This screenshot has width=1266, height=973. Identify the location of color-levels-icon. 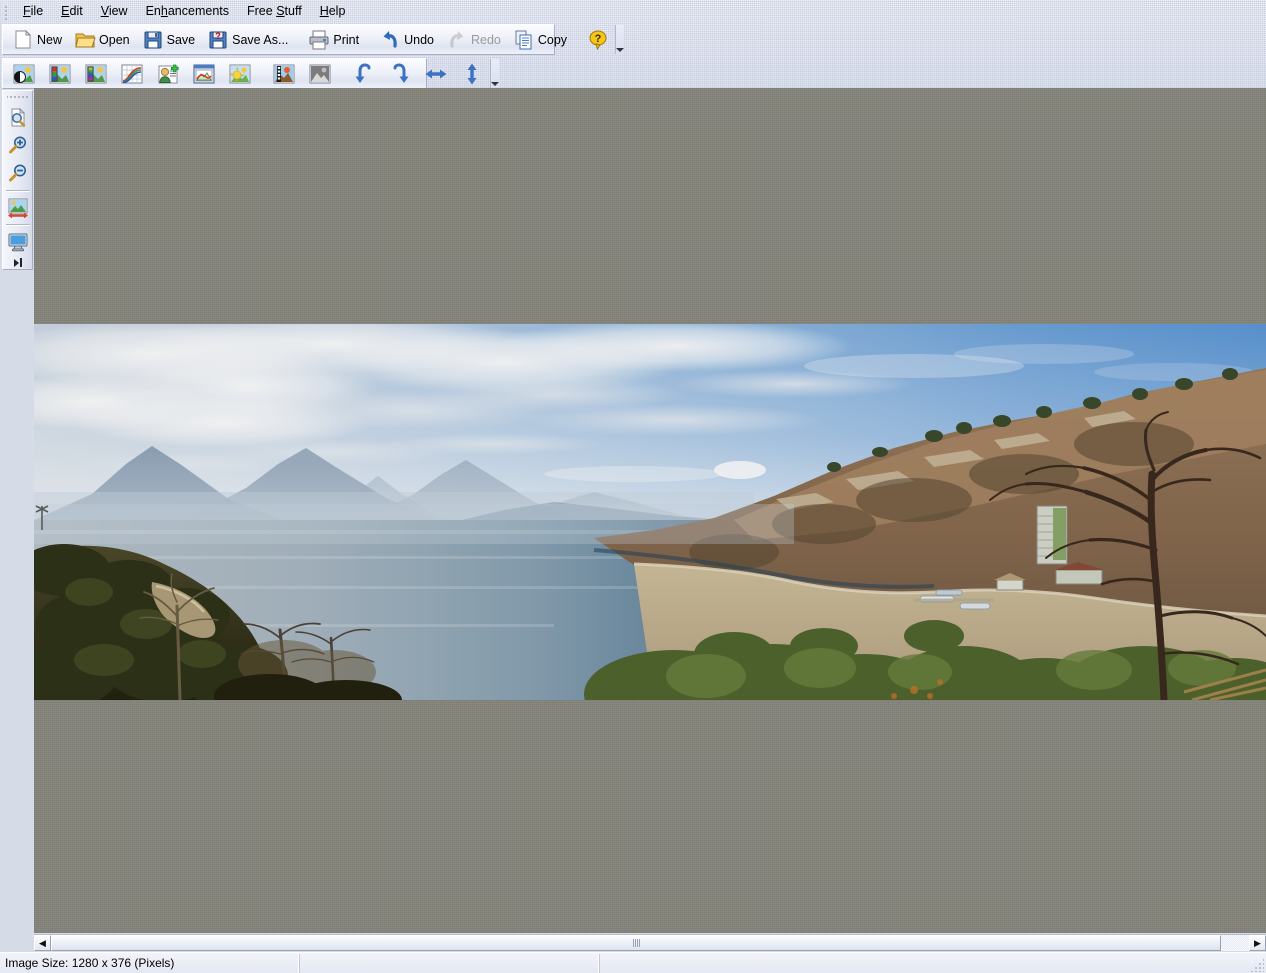
(60, 74).